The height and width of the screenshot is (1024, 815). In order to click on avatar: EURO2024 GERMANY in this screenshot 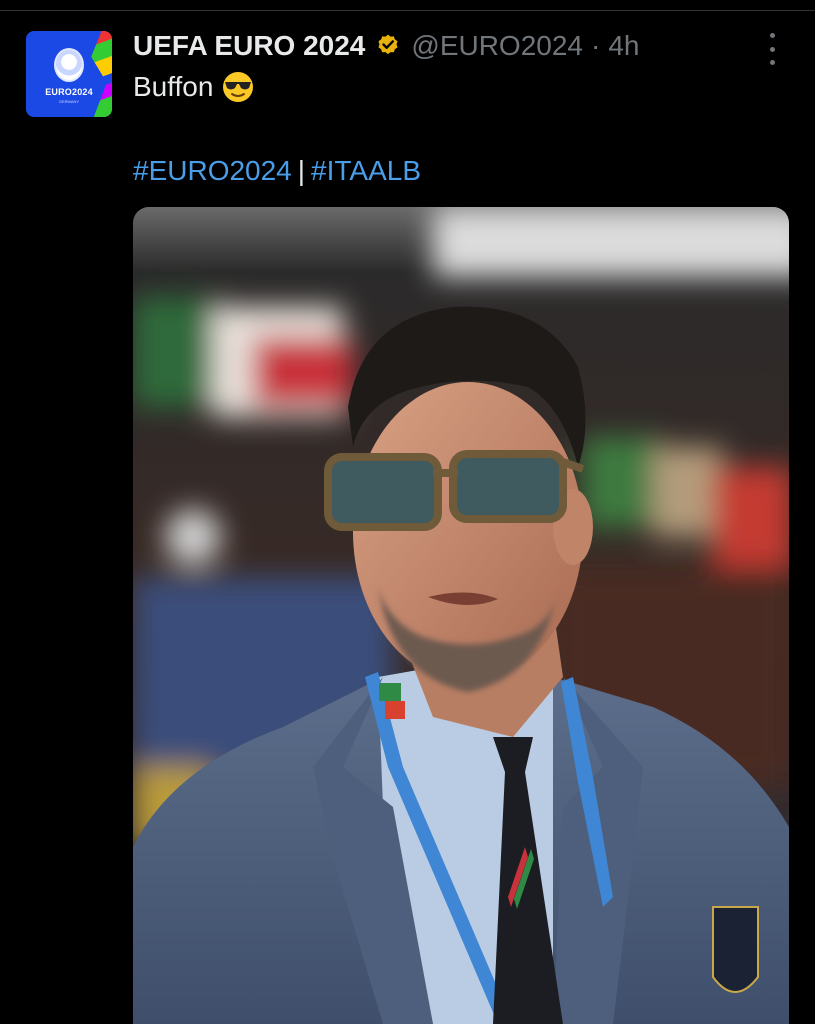, I will do `click(69, 74)`.